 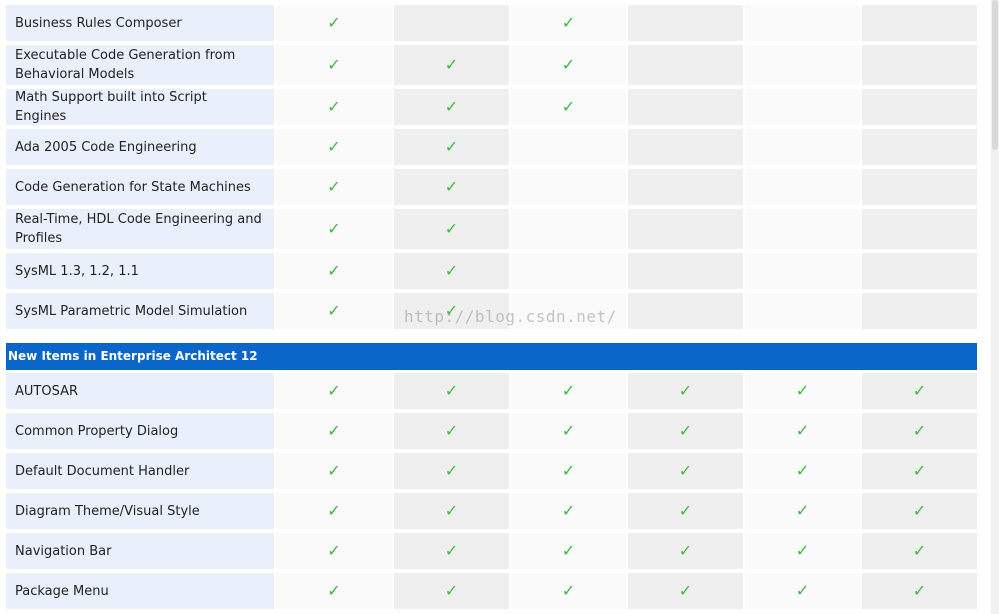 I want to click on feature-name-cell: Ada 2005 Code Engineering, so click(x=141, y=148).